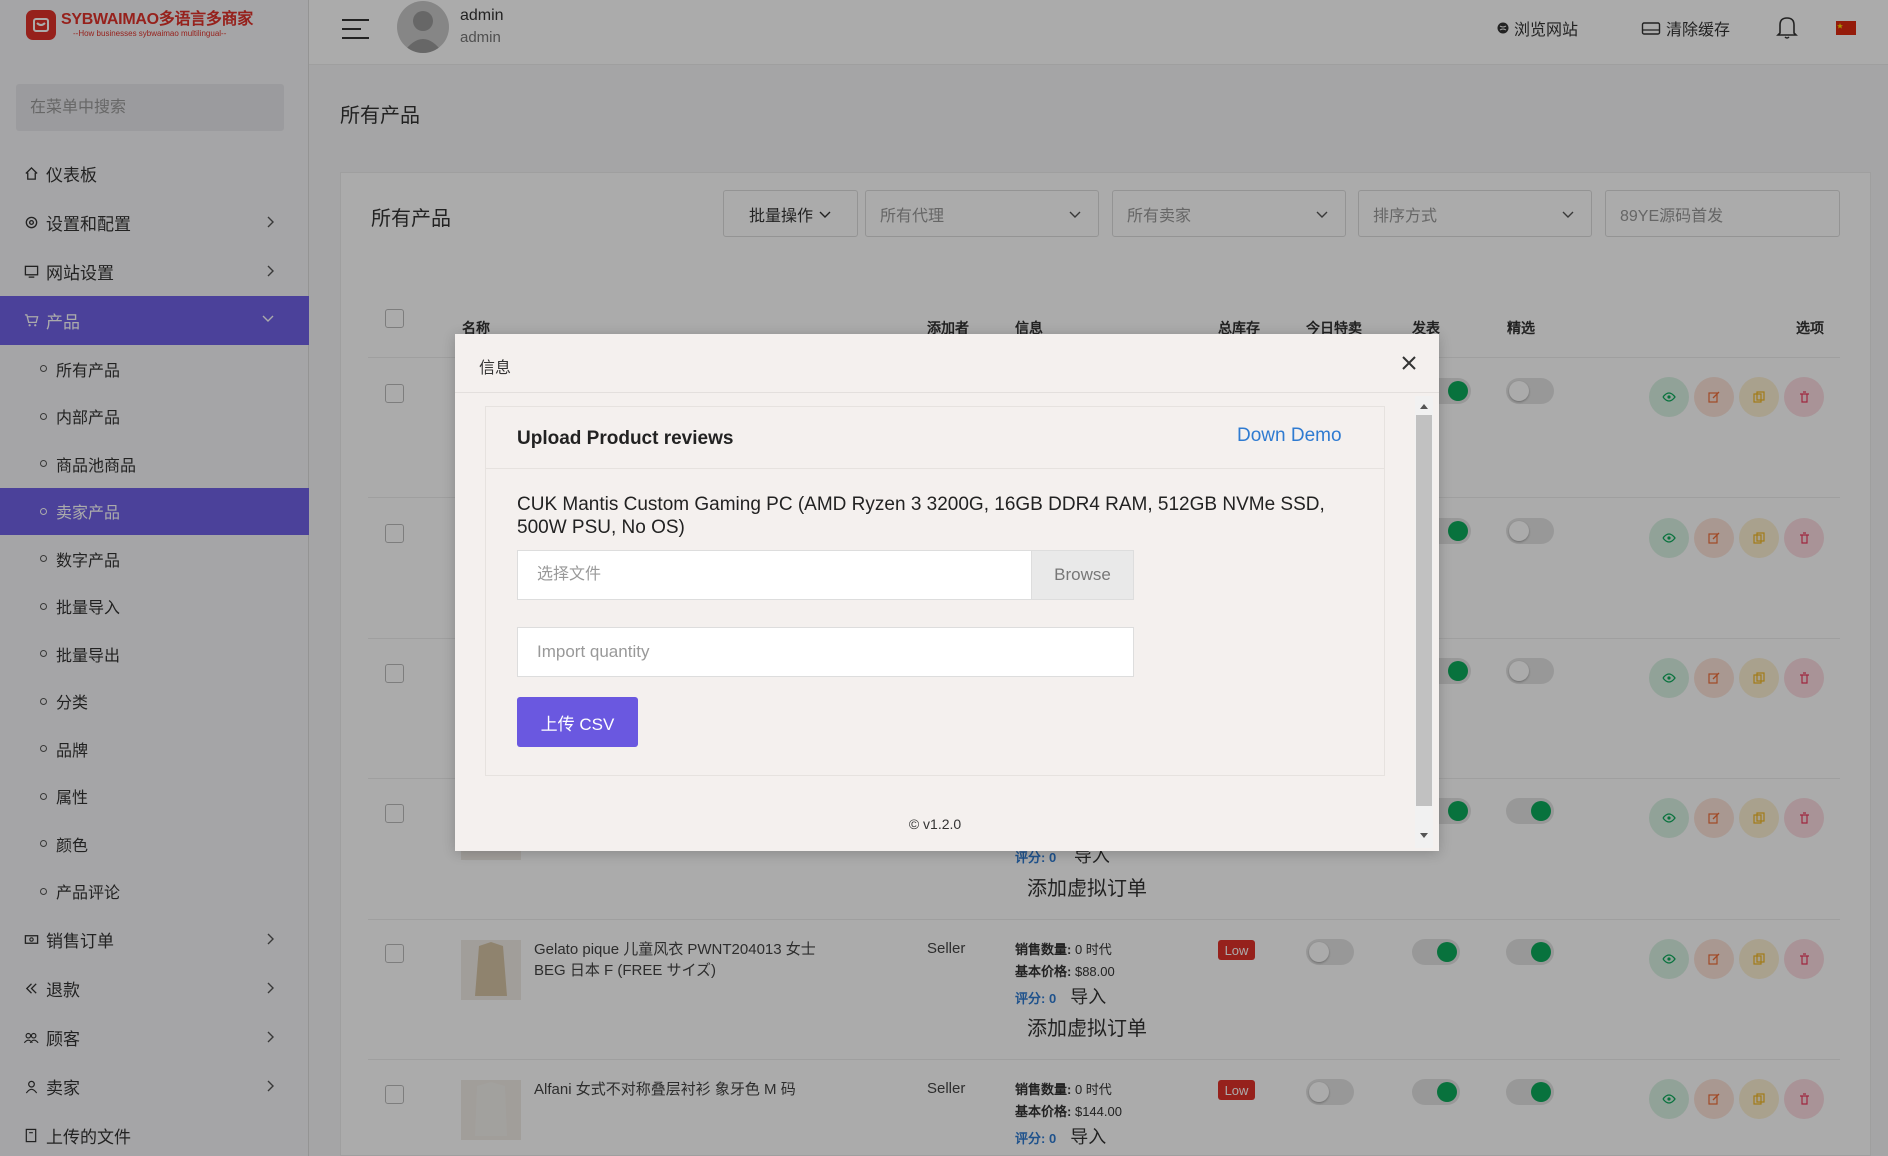  I want to click on import-quantity-input, so click(825, 652).